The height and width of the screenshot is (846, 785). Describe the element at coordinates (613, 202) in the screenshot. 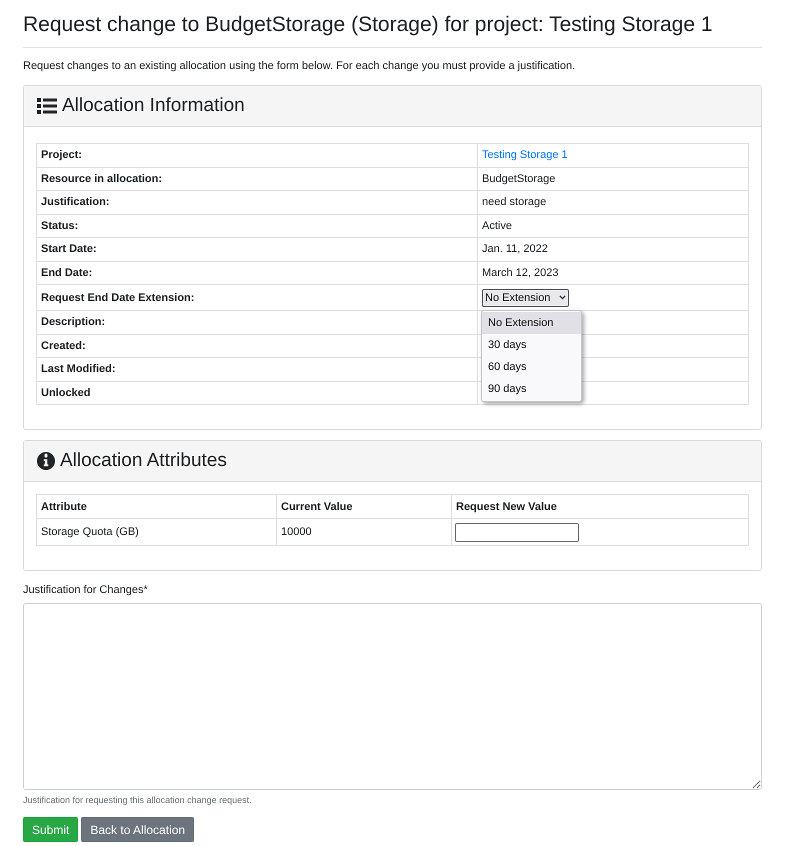

I see `field-value: need storage` at that location.